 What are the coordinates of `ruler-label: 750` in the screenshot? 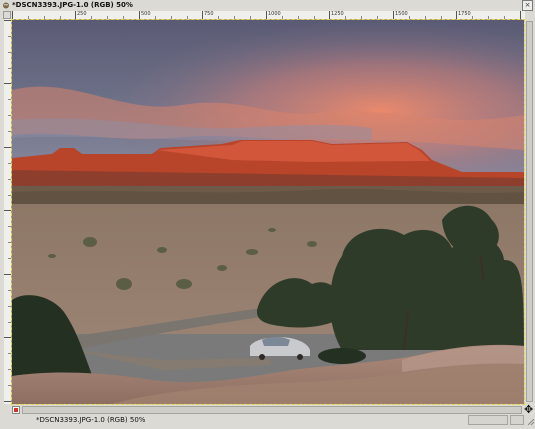 It's located at (209, 14).